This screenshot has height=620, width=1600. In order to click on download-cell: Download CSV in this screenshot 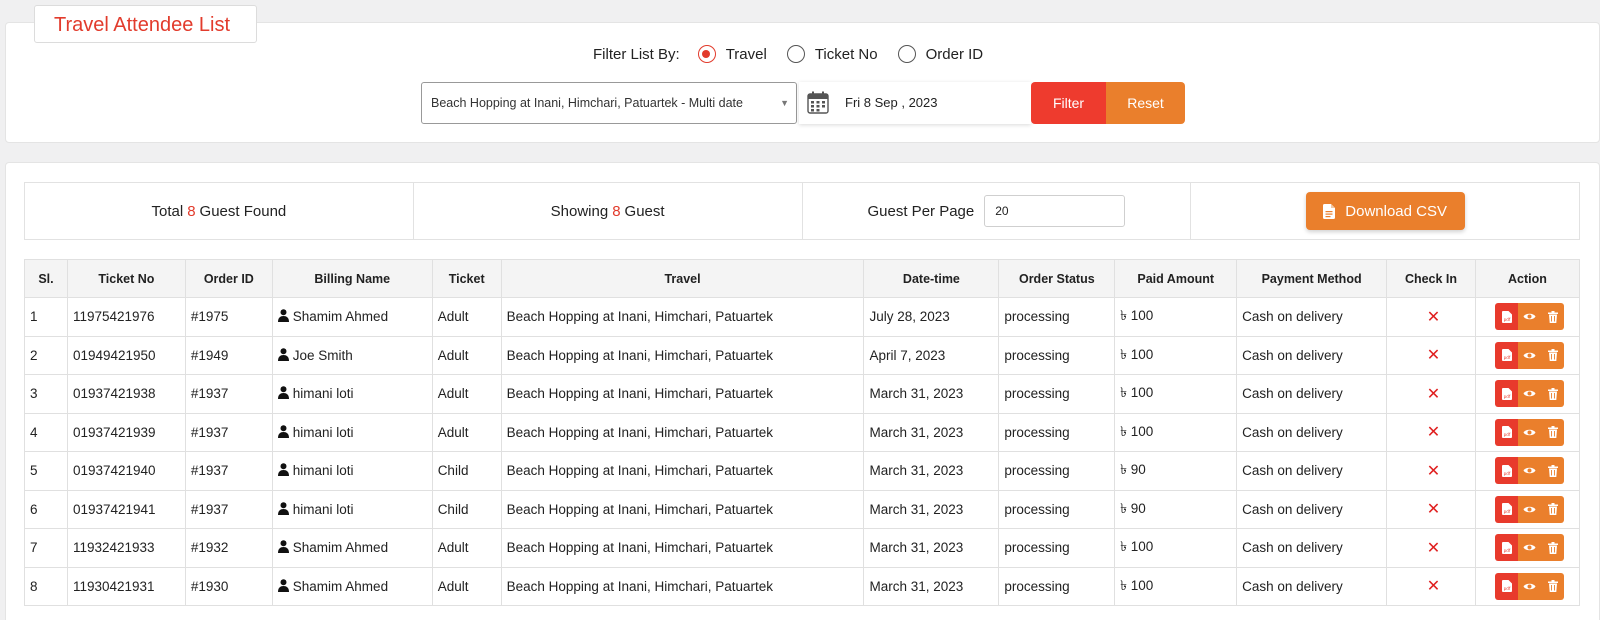, I will do `click(1385, 211)`.